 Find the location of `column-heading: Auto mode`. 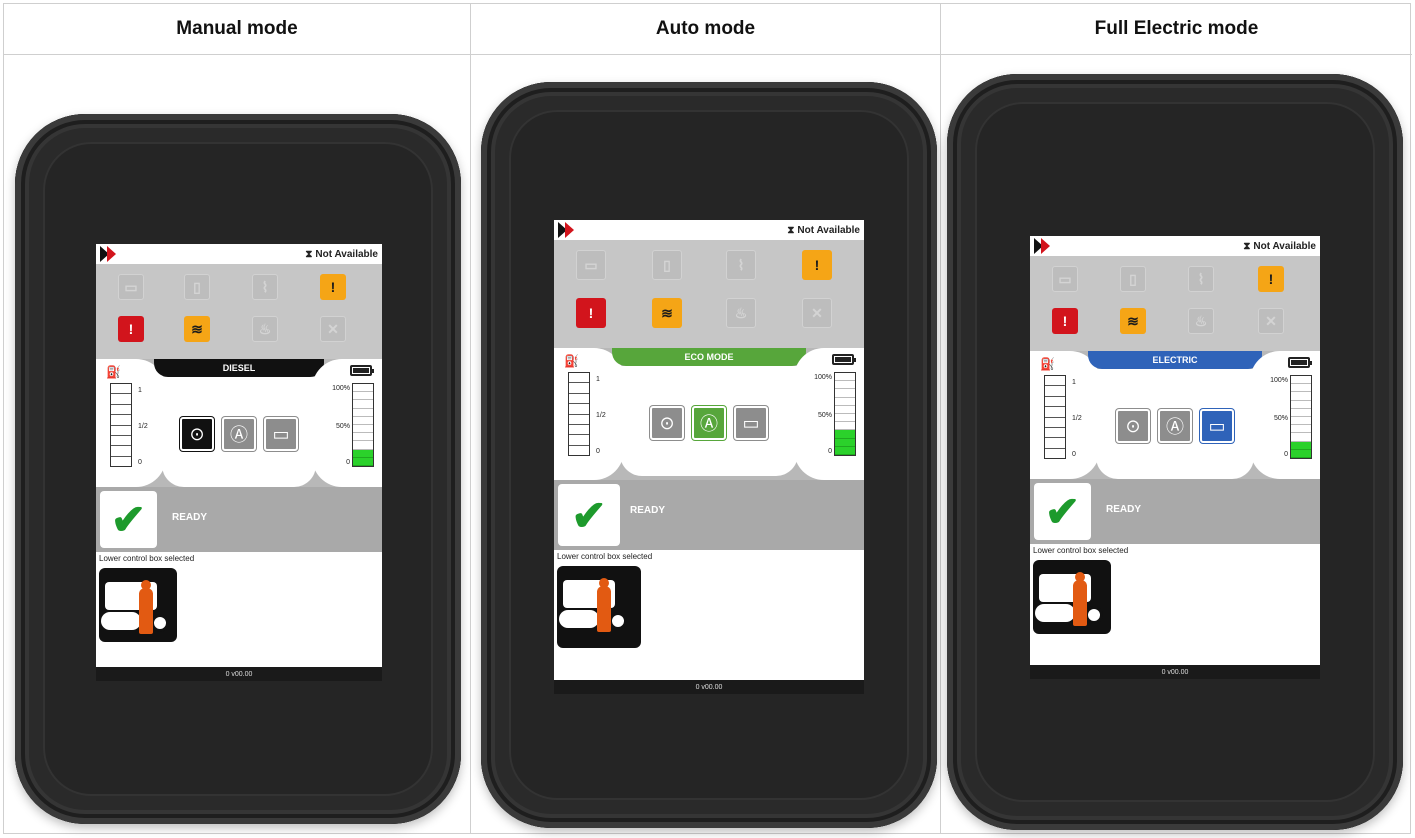

column-heading: Auto mode is located at coordinates (705, 29).